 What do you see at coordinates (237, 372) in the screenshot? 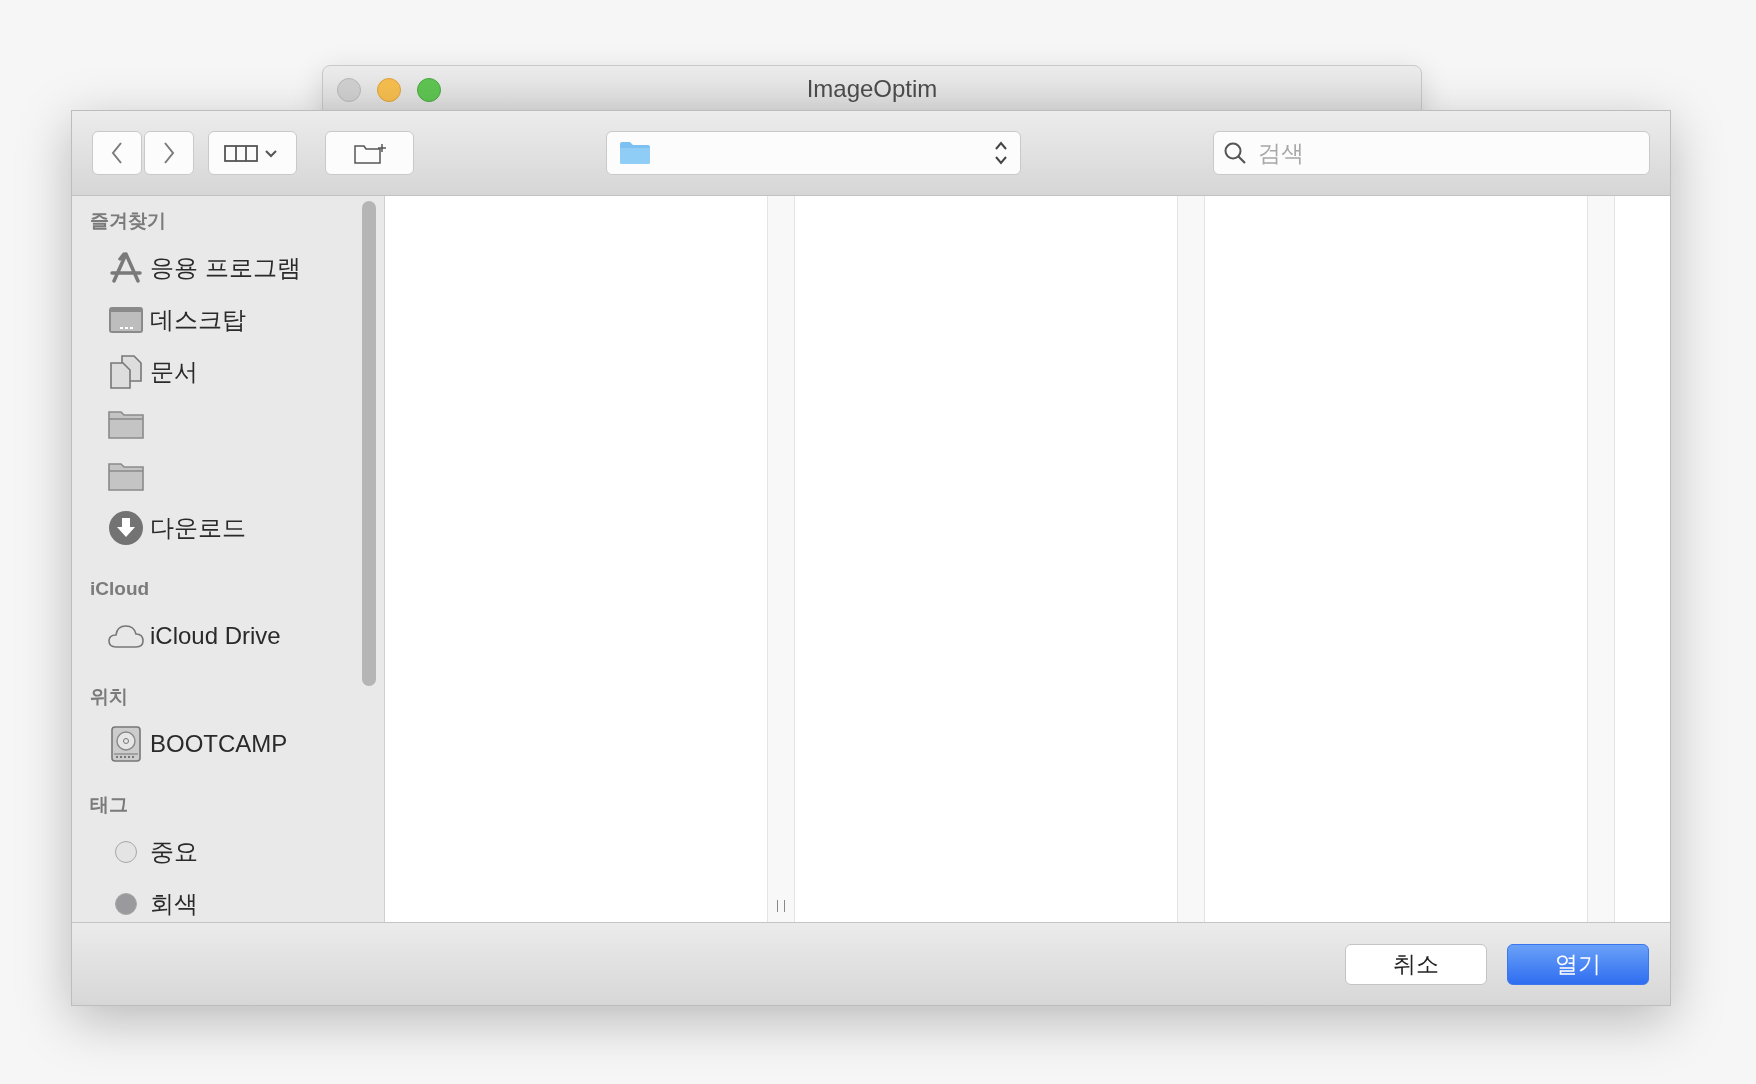
I see `sidebar-item: 문서` at bounding box center [237, 372].